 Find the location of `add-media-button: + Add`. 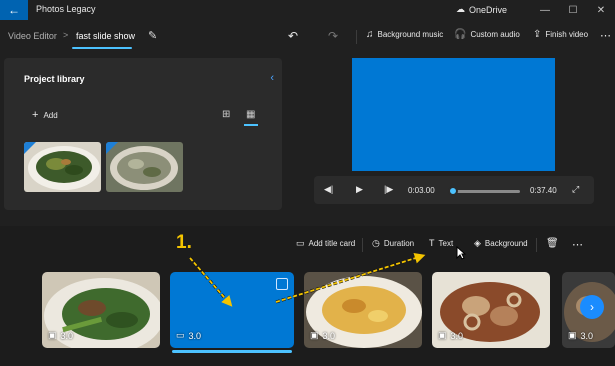

add-media-button: + Add is located at coordinates (45, 115).